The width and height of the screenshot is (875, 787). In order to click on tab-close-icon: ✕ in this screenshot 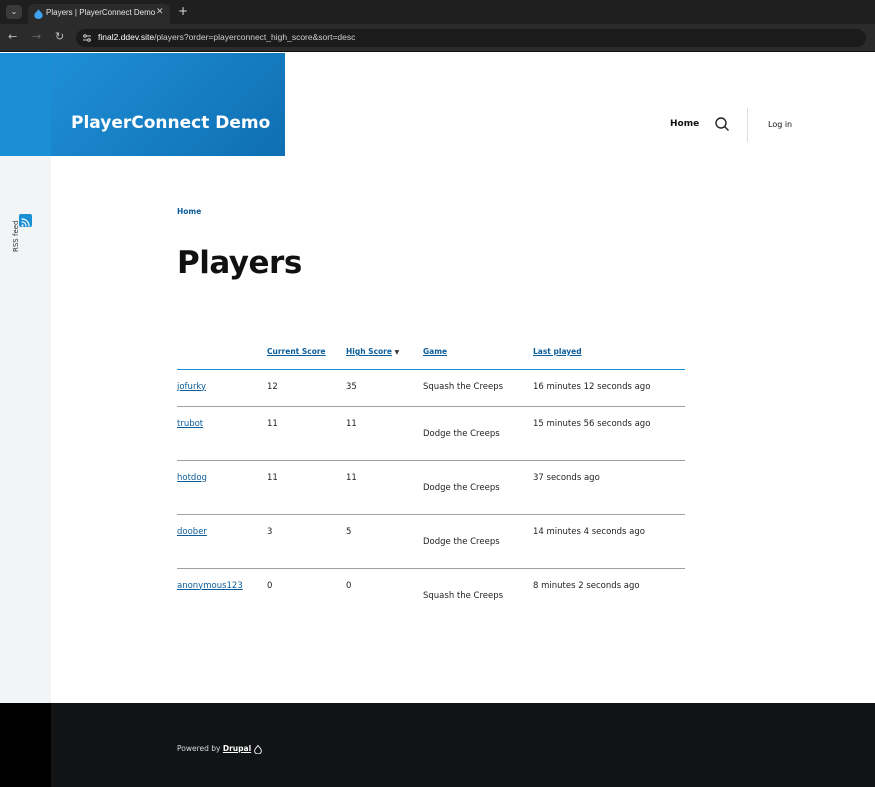, I will do `click(160, 12)`.